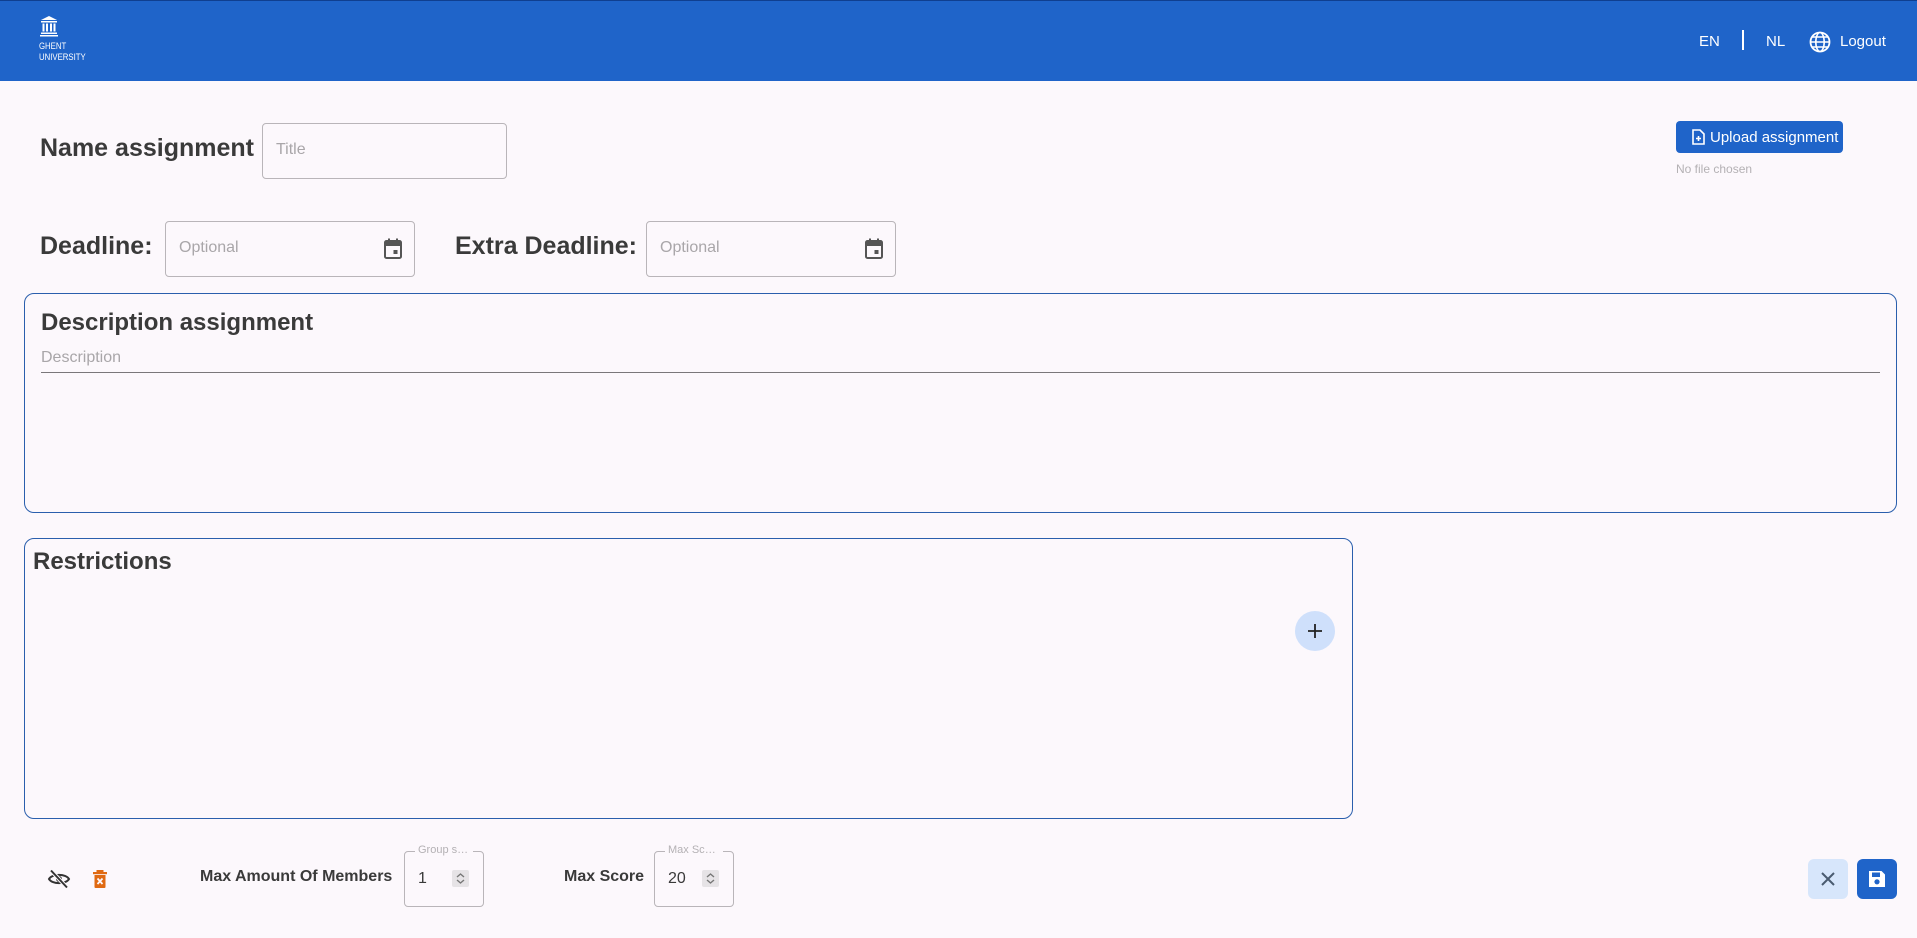 This screenshot has height=938, width=1917. Describe the element at coordinates (49, 26) in the screenshot. I see `building-icon` at that location.